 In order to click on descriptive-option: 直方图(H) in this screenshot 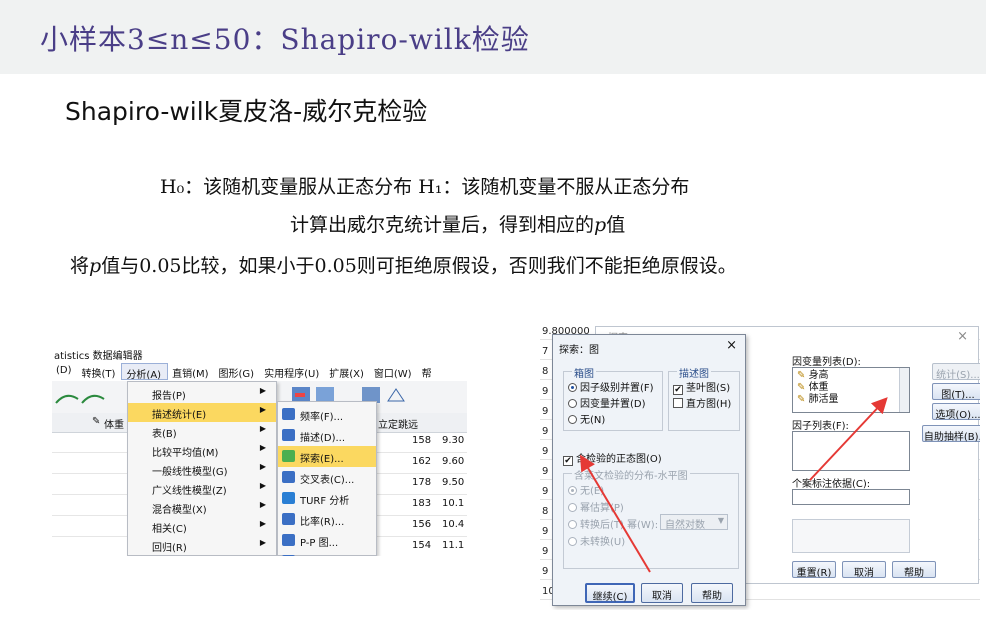, I will do `click(702, 402)`.